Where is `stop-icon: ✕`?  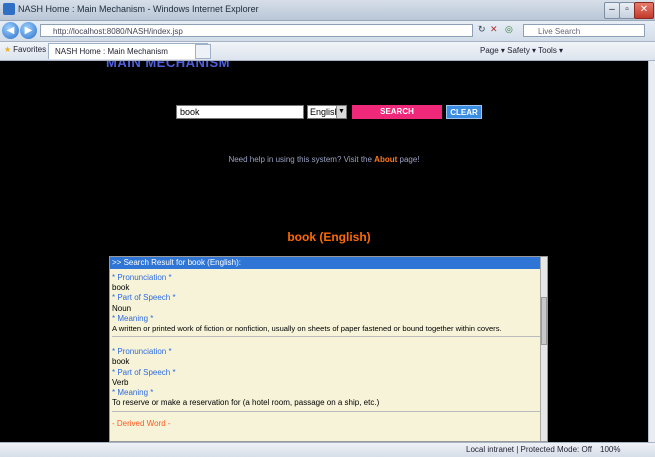 stop-icon: ✕ is located at coordinates (494, 29).